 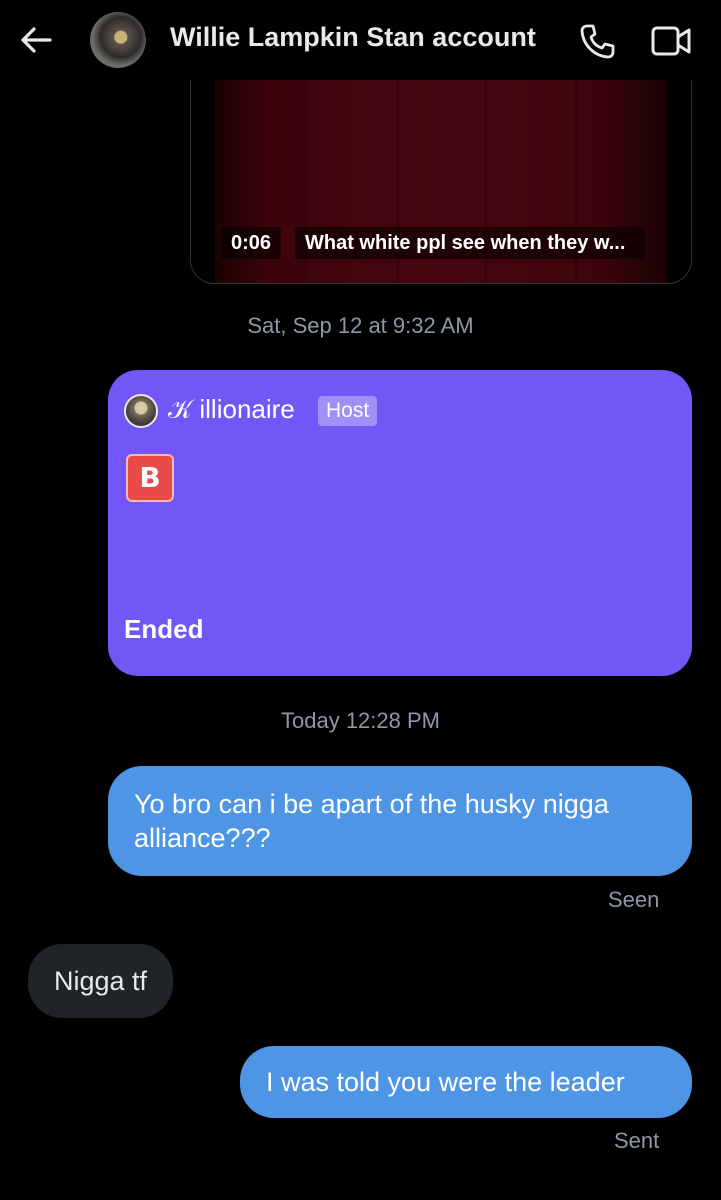 I want to click on space-status: Ended, so click(x=164, y=629).